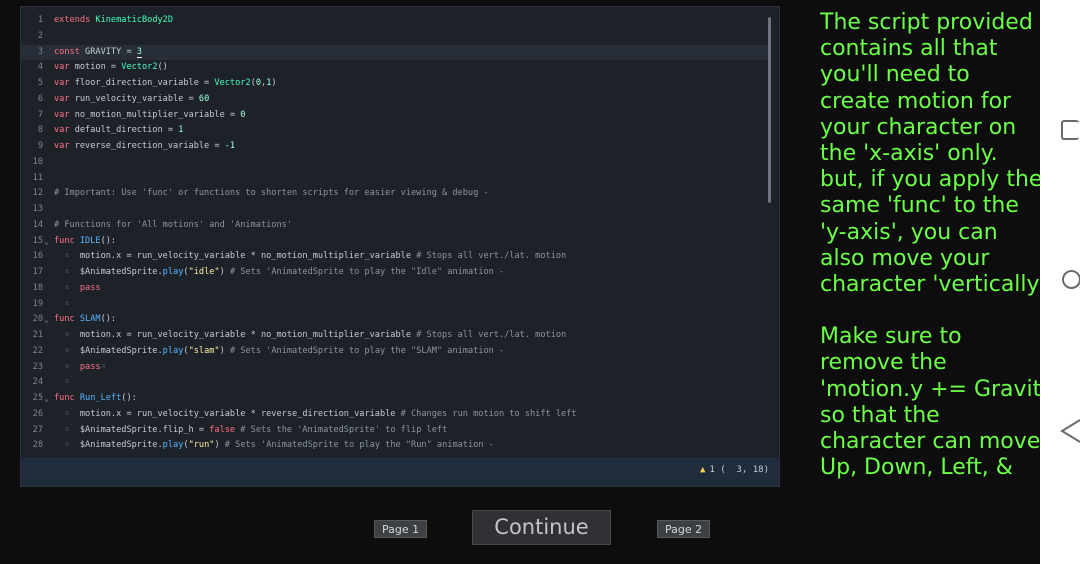 The width and height of the screenshot is (1080, 564). What do you see at coordinates (909, 154) in the screenshot?
I see `note-line: the 'x-axis' only.` at bounding box center [909, 154].